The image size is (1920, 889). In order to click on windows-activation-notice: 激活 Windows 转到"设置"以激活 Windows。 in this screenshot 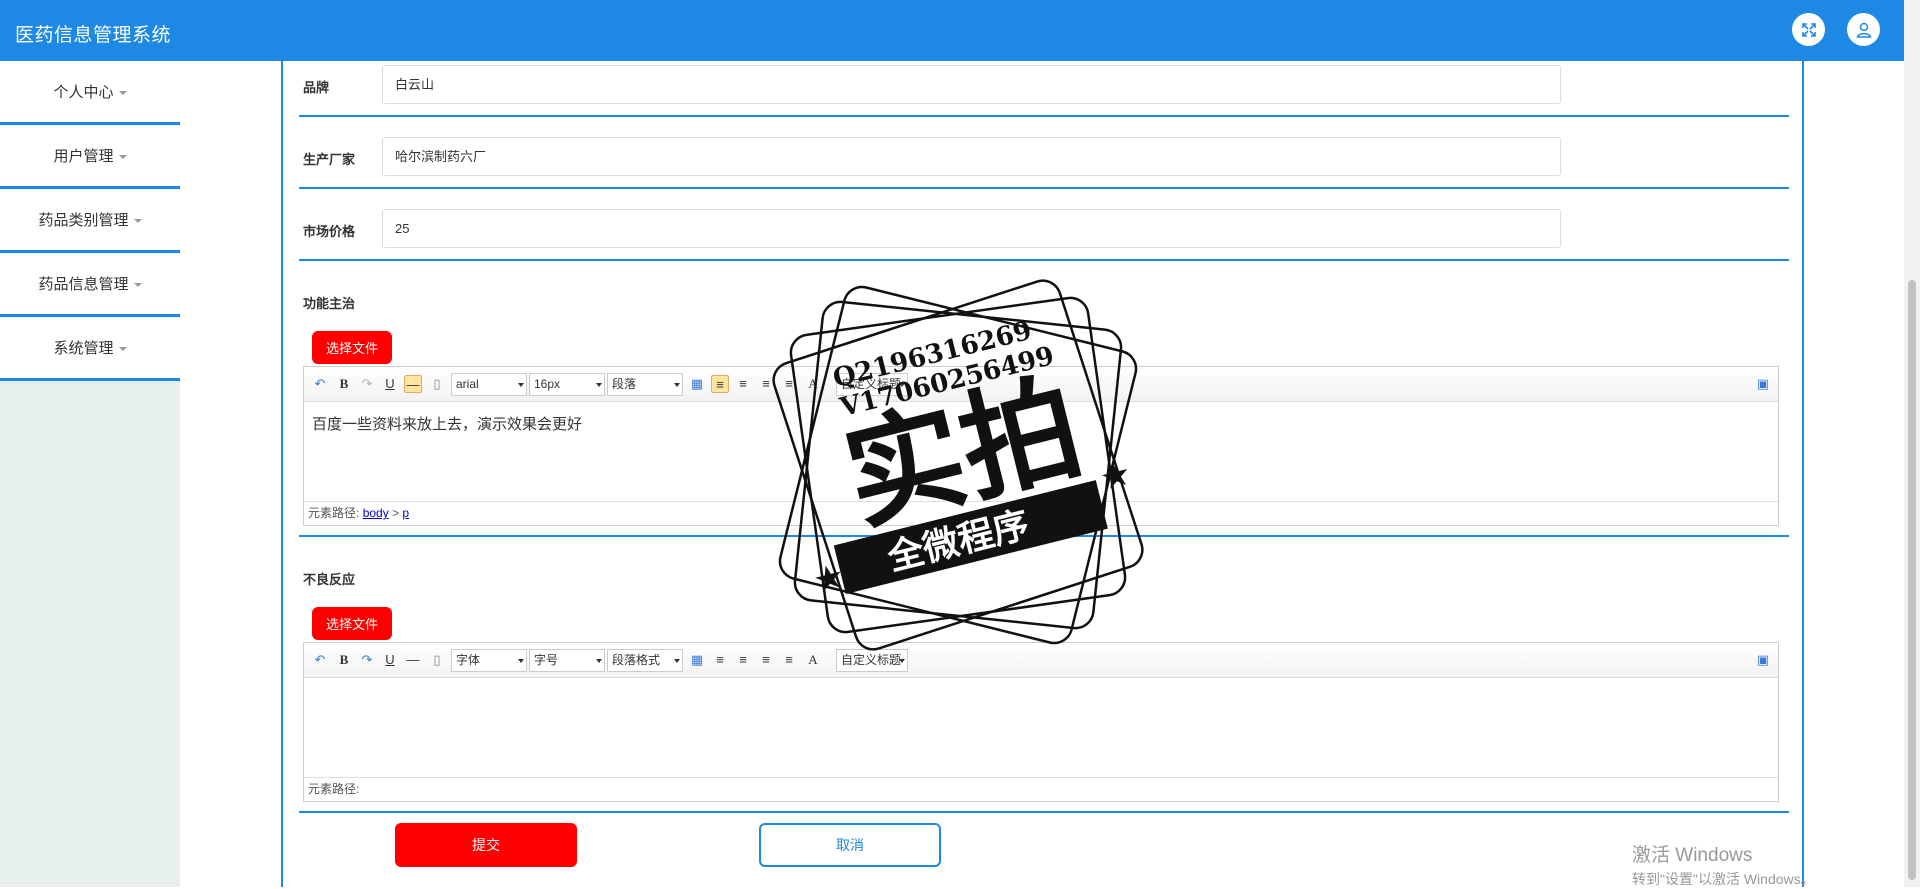, I will do `click(1723, 864)`.